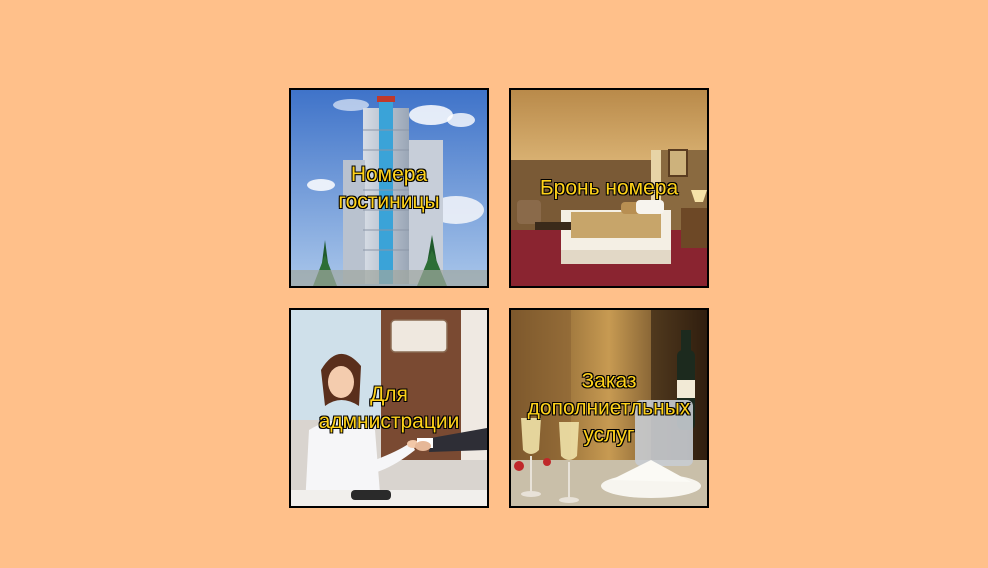  I want to click on hotel-rooms-label: Номера гостиницы, so click(389, 187).